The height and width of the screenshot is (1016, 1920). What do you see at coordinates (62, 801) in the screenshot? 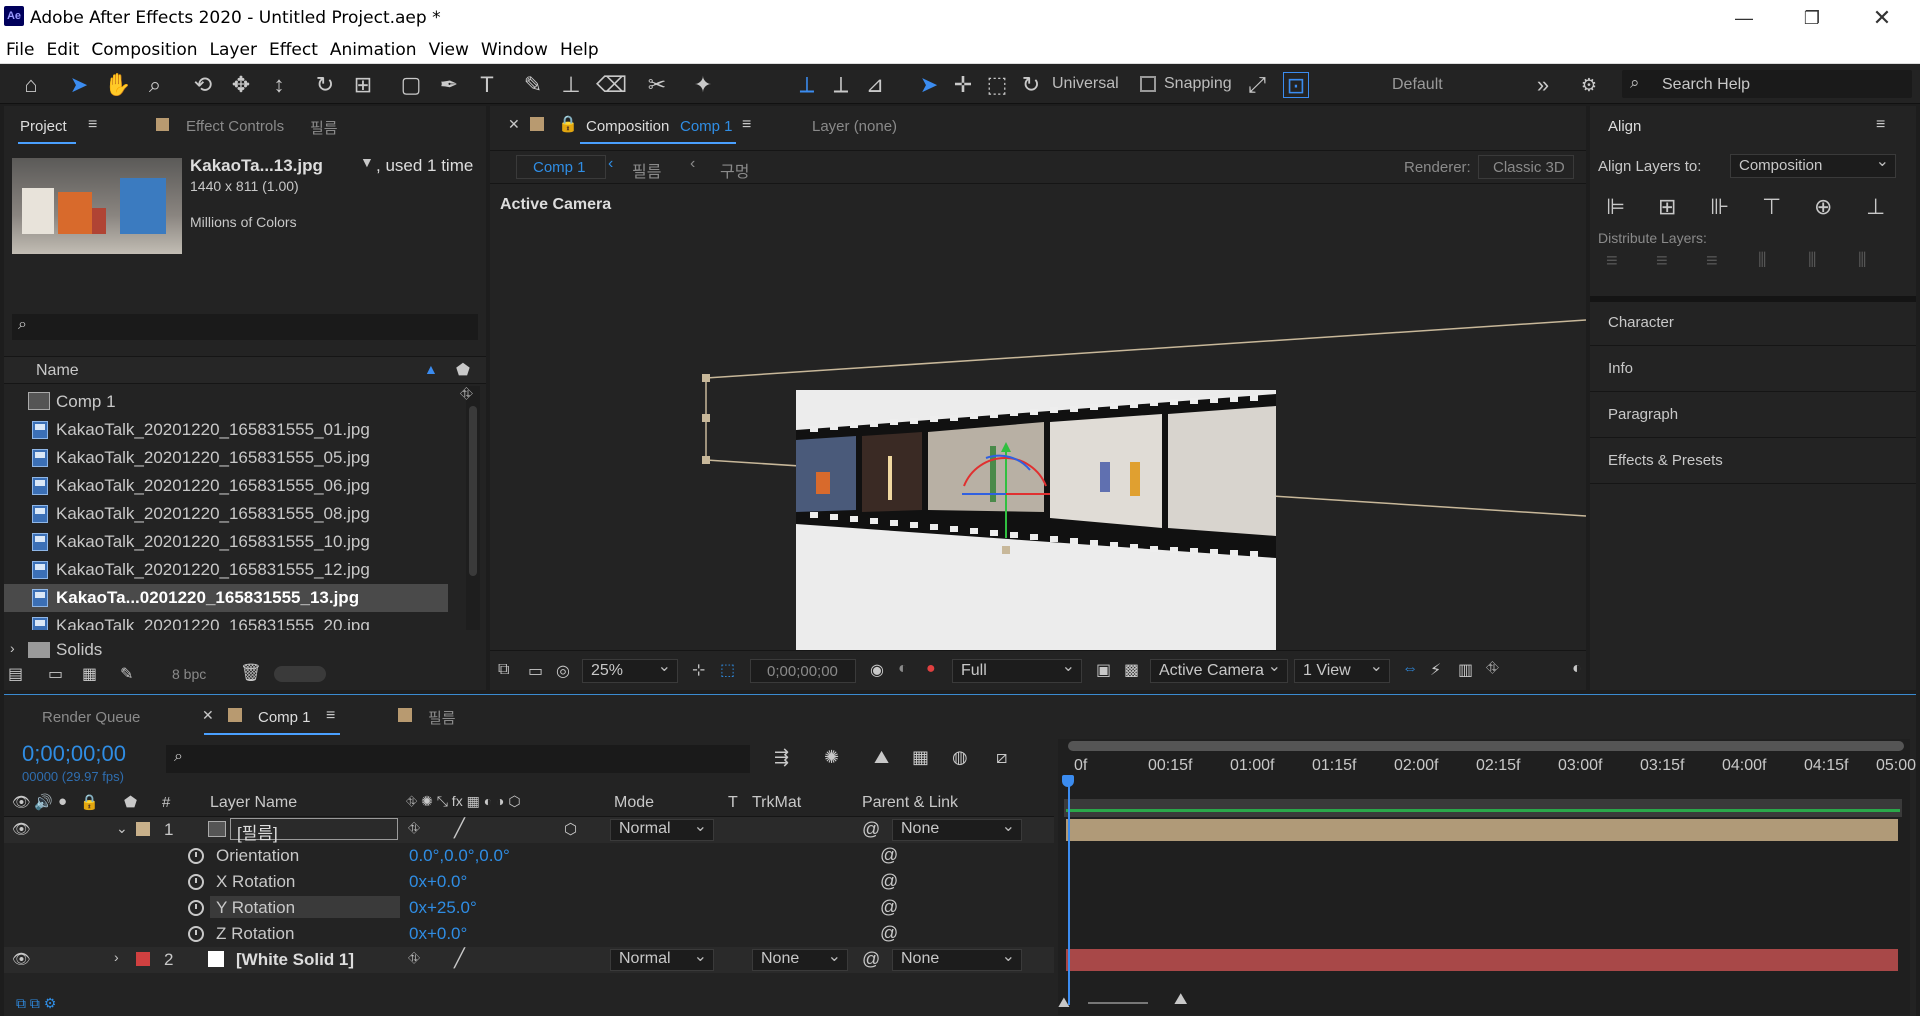
I see `solo-icon: ●` at bounding box center [62, 801].